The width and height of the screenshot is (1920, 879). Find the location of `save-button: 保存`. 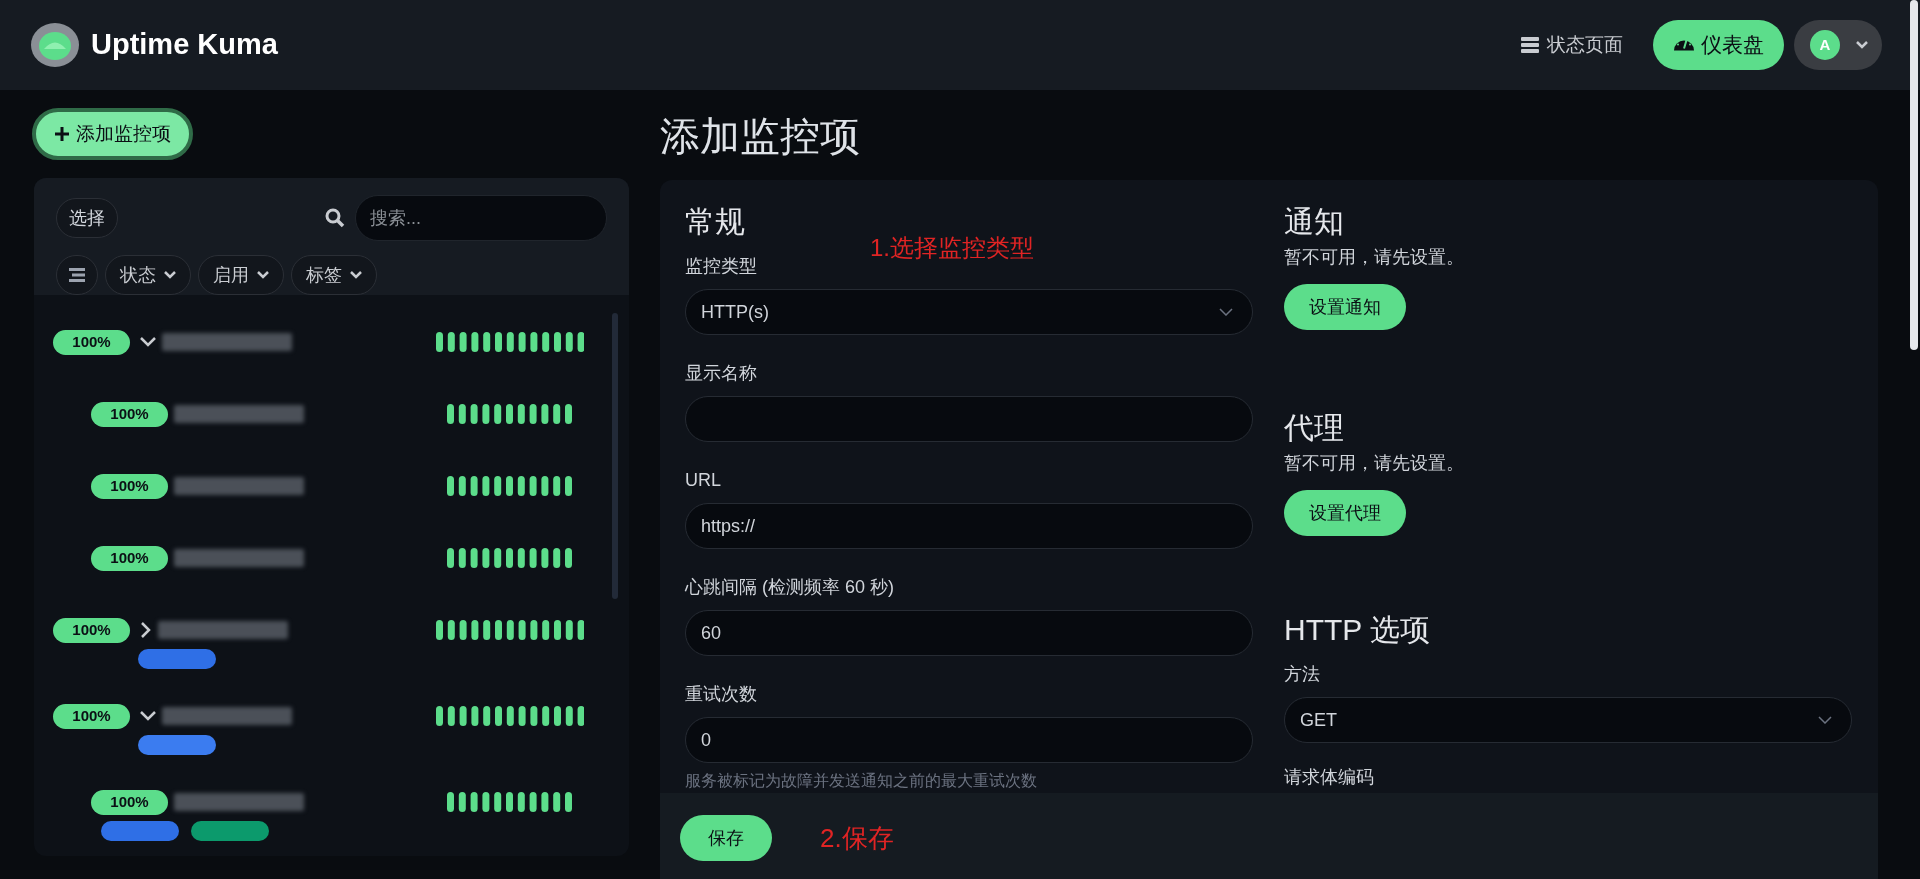

save-button: 保存 is located at coordinates (726, 838).